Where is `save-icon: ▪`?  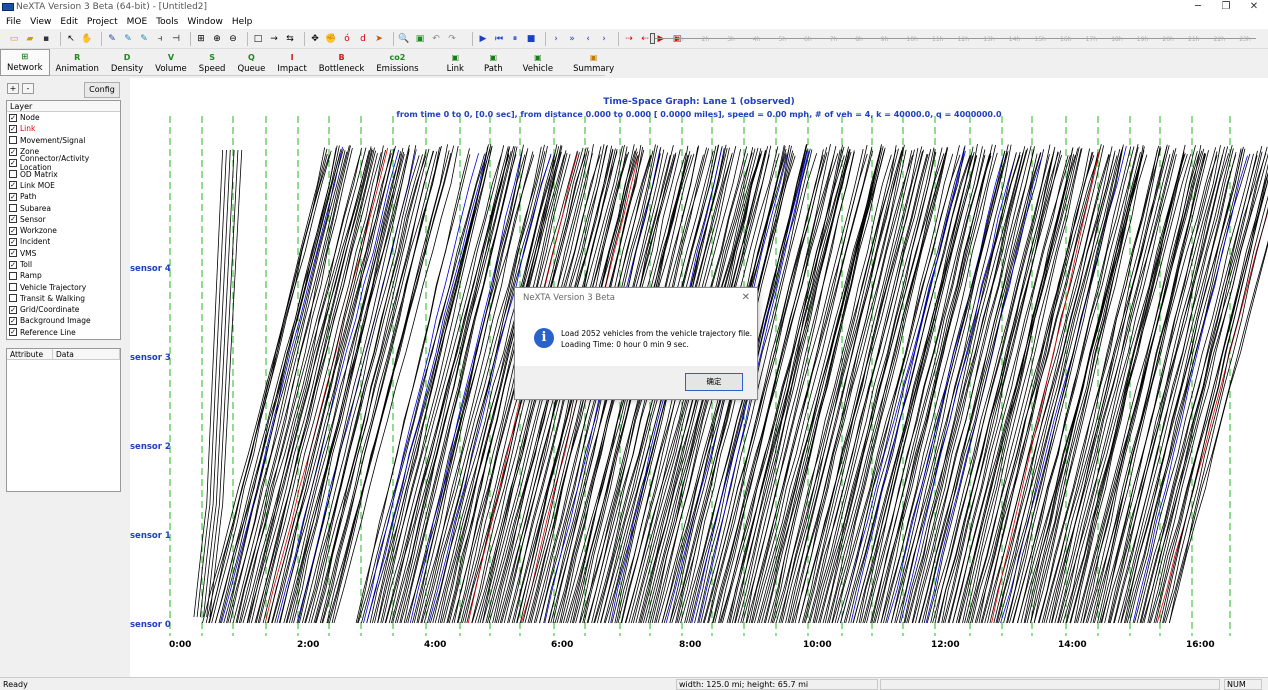 save-icon: ▪ is located at coordinates (46, 39).